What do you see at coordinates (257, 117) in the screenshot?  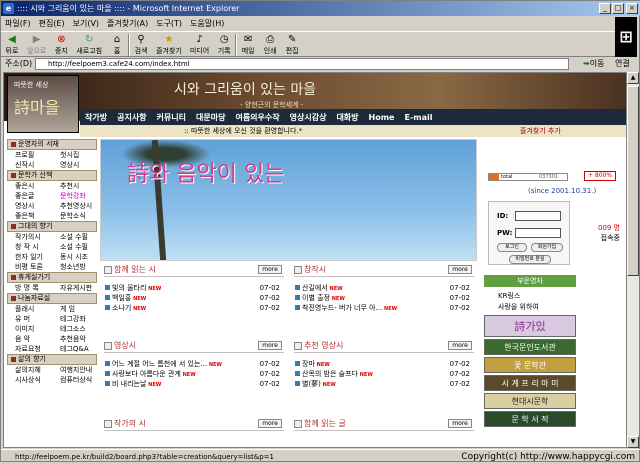 I see `nav-item: 여름의우수작` at bounding box center [257, 117].